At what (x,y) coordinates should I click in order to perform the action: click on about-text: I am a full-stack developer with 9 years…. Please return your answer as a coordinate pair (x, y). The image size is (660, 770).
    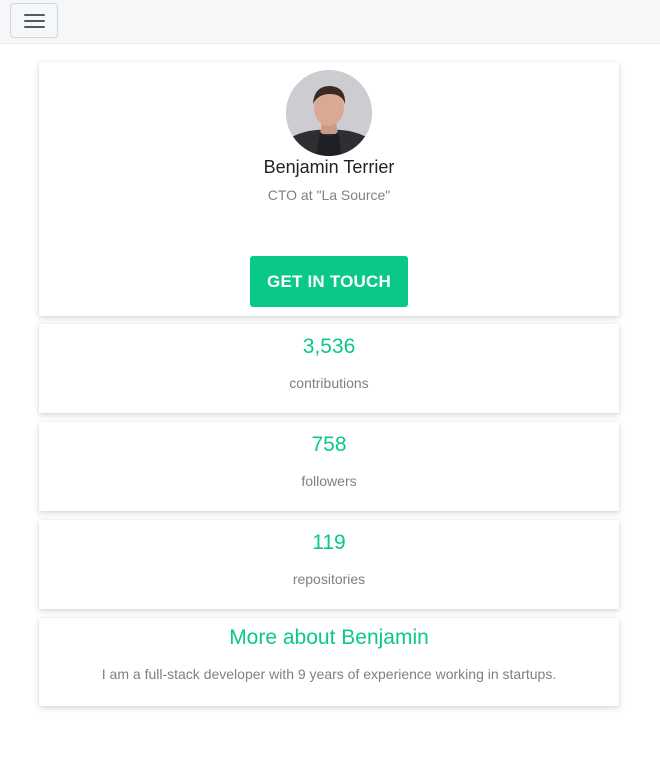
    Looking at the image, I should click on (329, 674).